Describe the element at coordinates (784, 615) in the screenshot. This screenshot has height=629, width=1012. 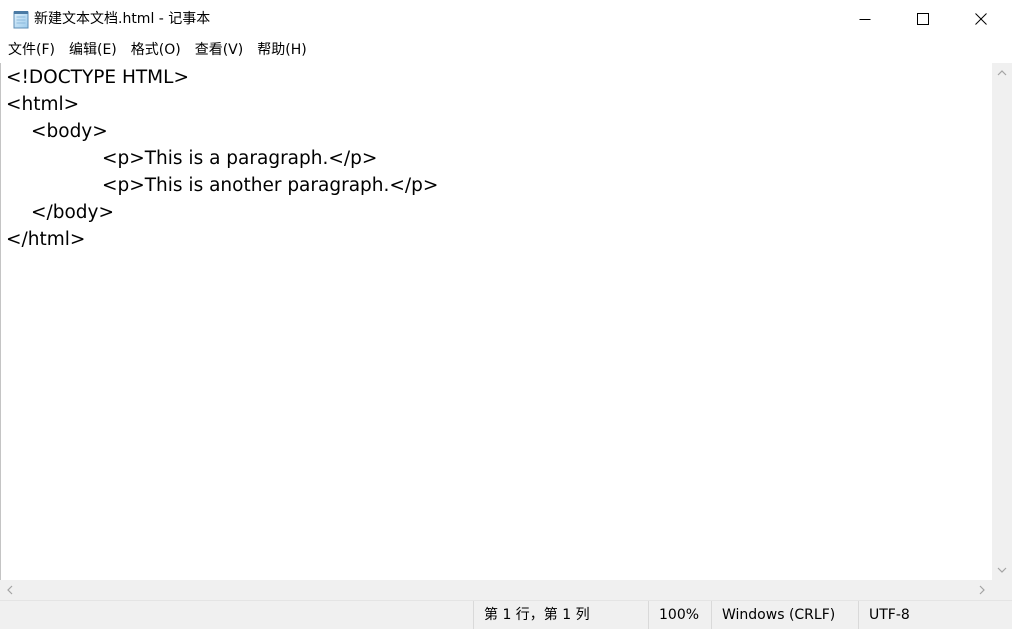
I see `status-line-ending: Windows (CRLF)` at that location.